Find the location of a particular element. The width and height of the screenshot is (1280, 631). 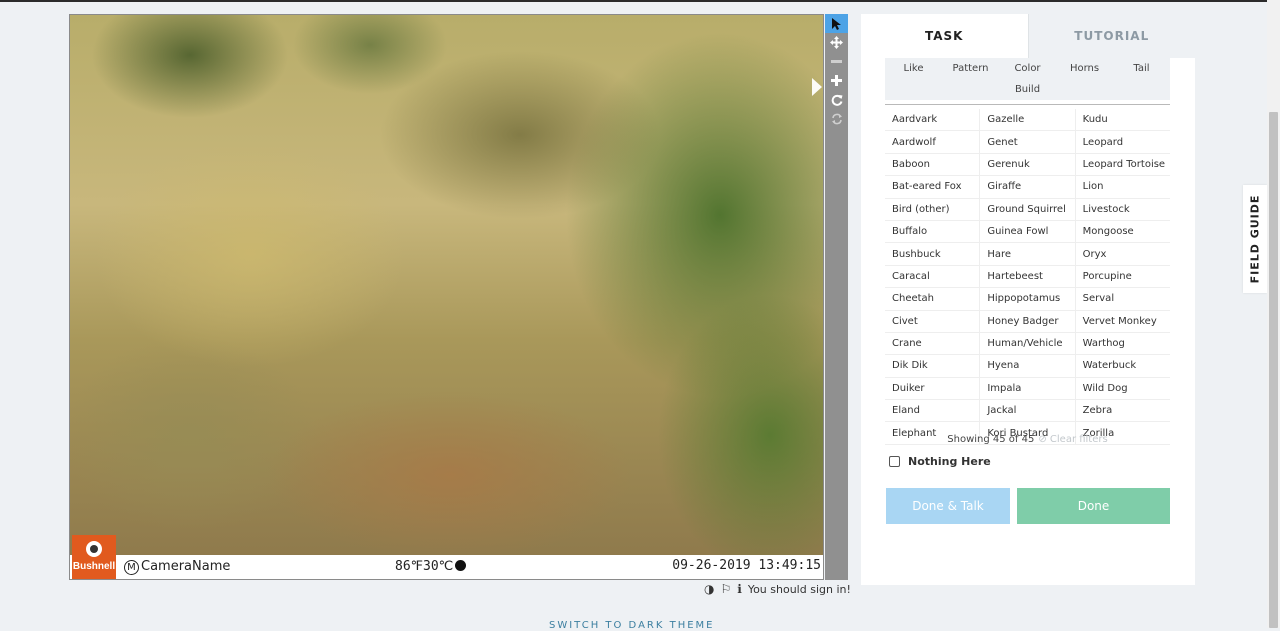

scrollbar-thumb is located at coordinates (1273, 370).